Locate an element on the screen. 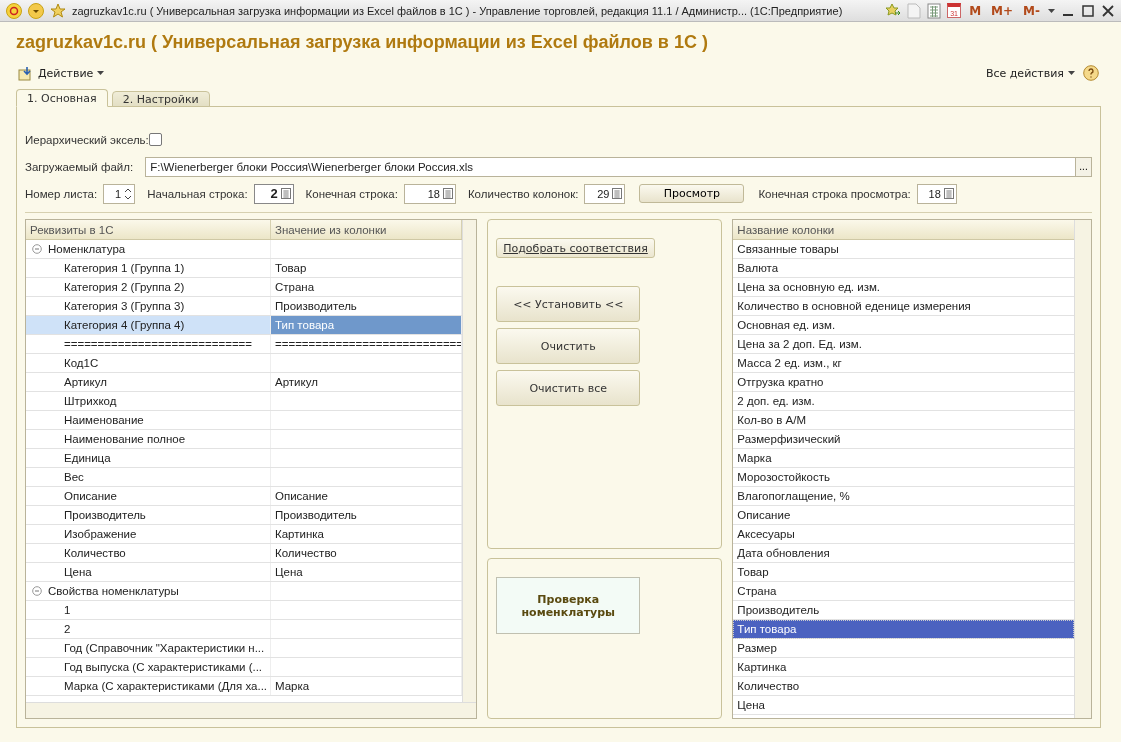  table-cell: Вес is located at coordinates (74, 477).